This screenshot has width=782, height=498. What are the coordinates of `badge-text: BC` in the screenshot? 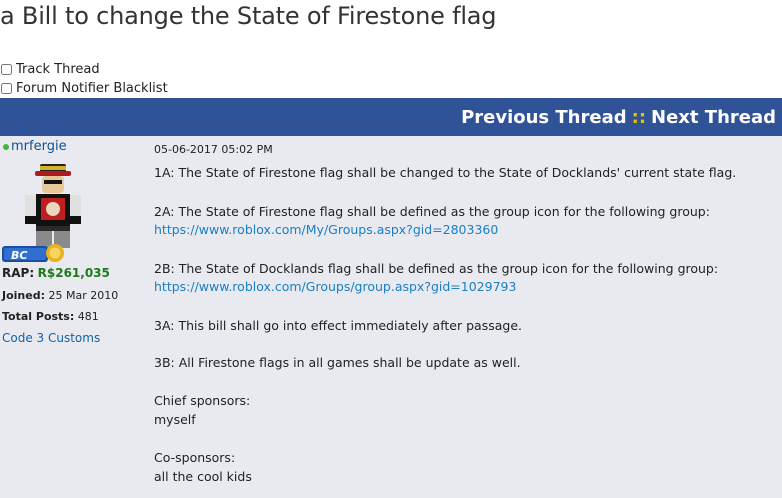 It's located at (19, 255).